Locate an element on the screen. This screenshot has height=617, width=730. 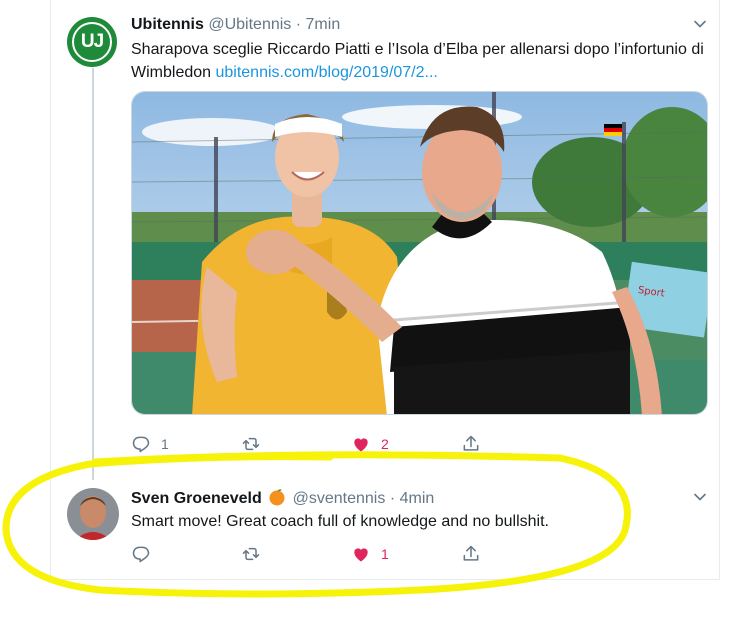
reply-action is located at coordinates (146, 554).